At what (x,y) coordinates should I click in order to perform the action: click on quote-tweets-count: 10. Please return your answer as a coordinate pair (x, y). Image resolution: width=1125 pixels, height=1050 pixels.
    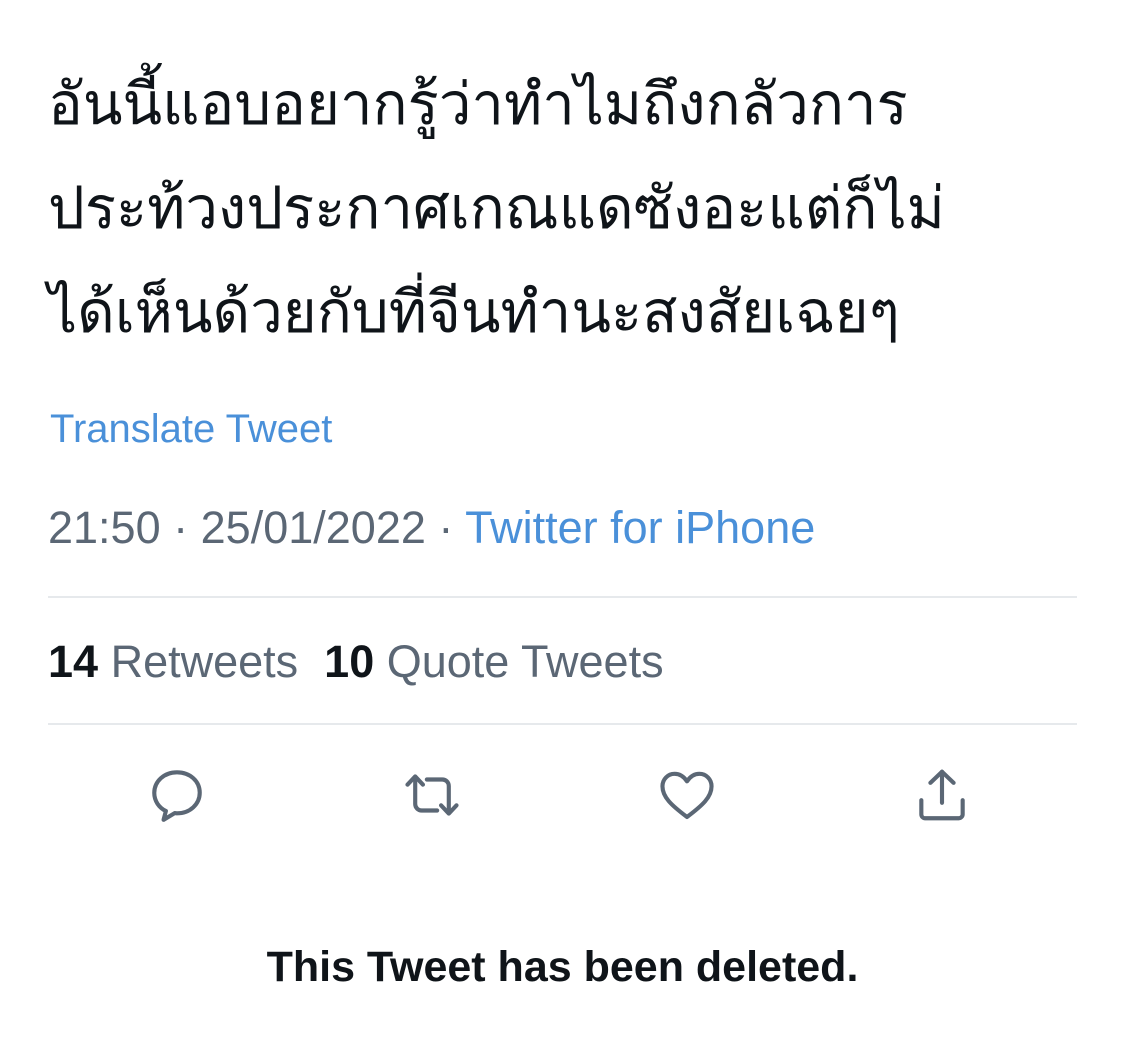
    Looking at the image, I should click on (349, 661).